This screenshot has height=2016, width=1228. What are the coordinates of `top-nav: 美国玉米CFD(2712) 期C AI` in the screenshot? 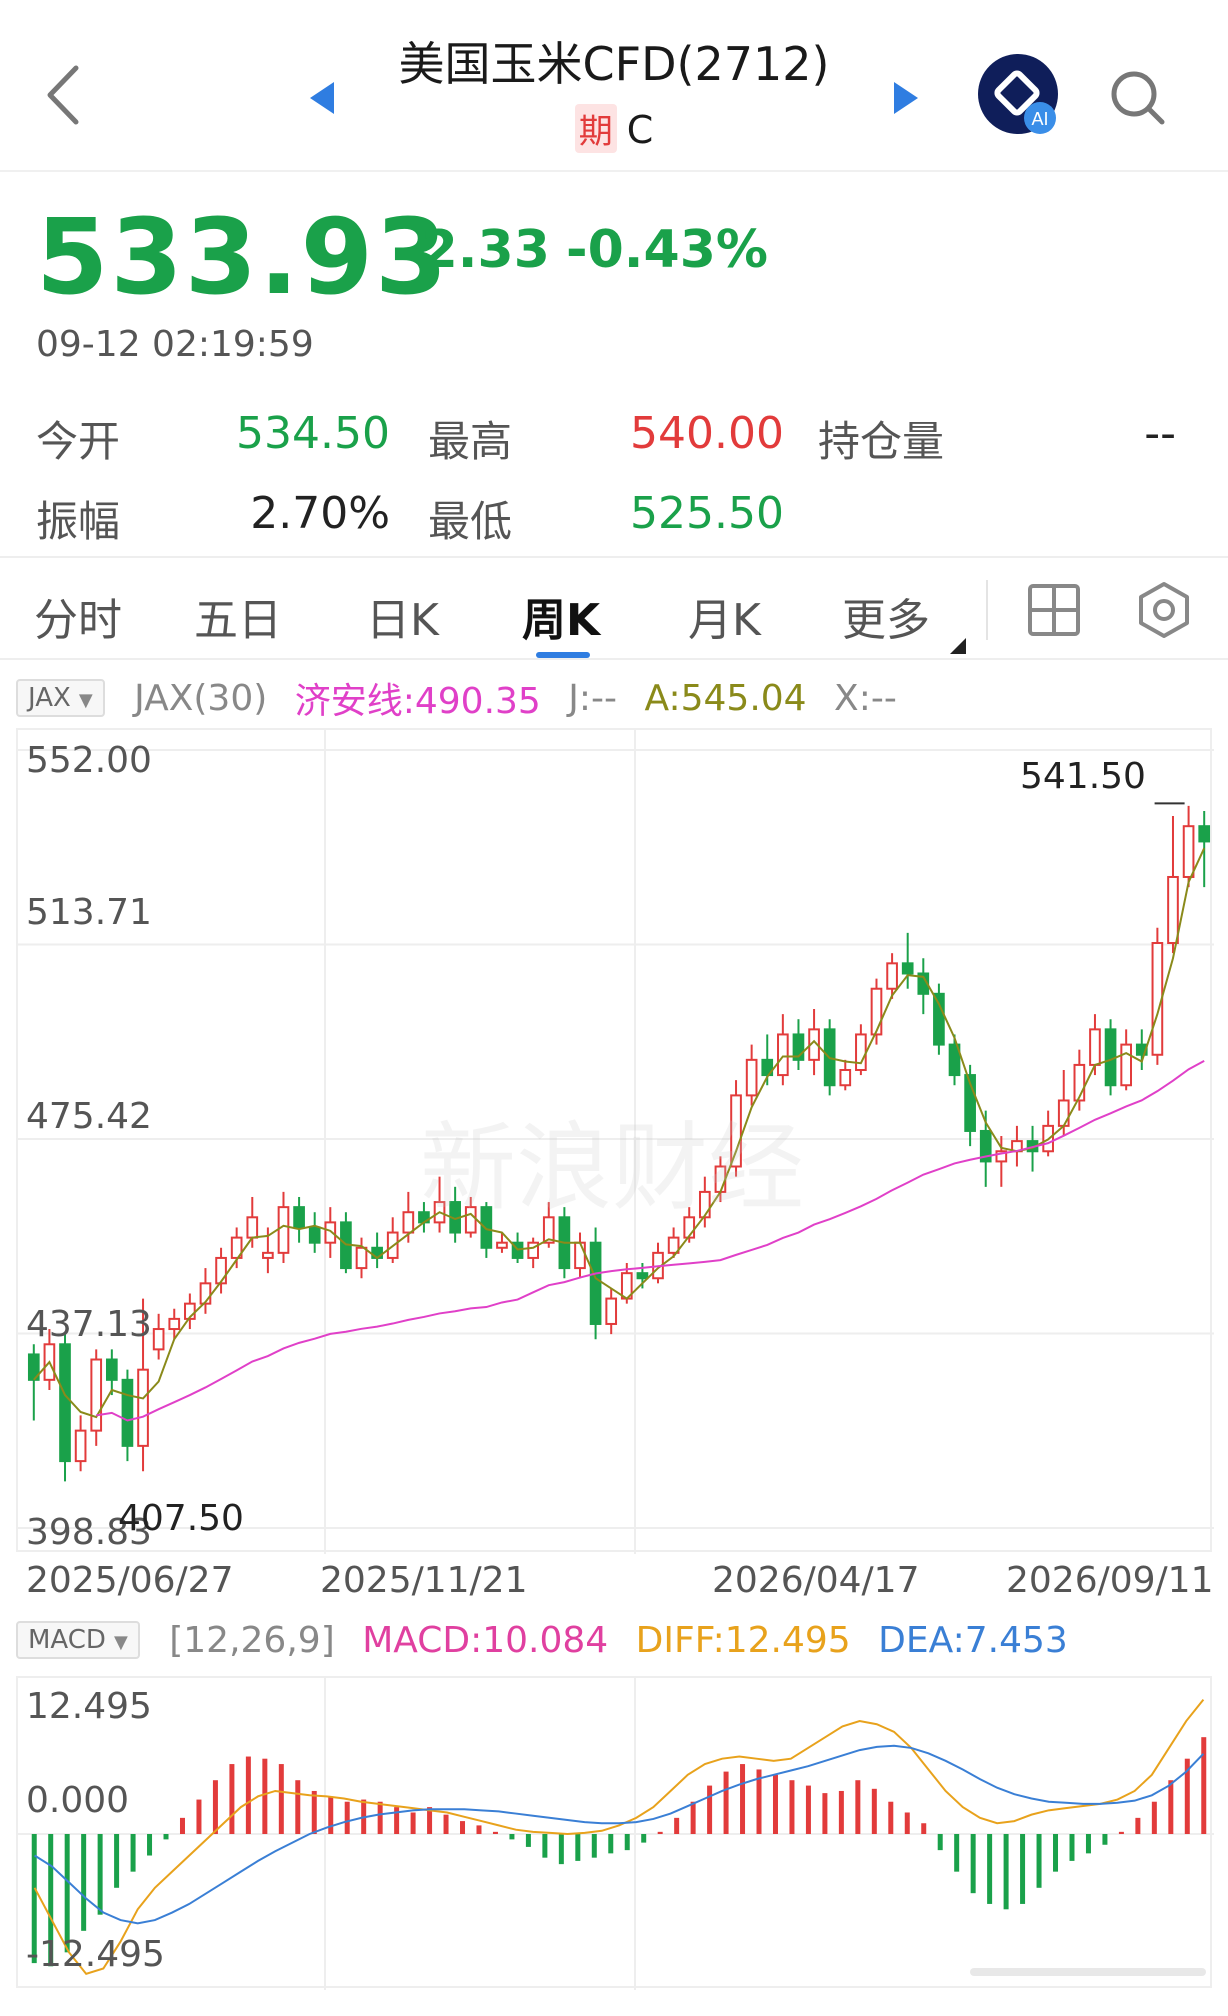 It's located at (614, 86).